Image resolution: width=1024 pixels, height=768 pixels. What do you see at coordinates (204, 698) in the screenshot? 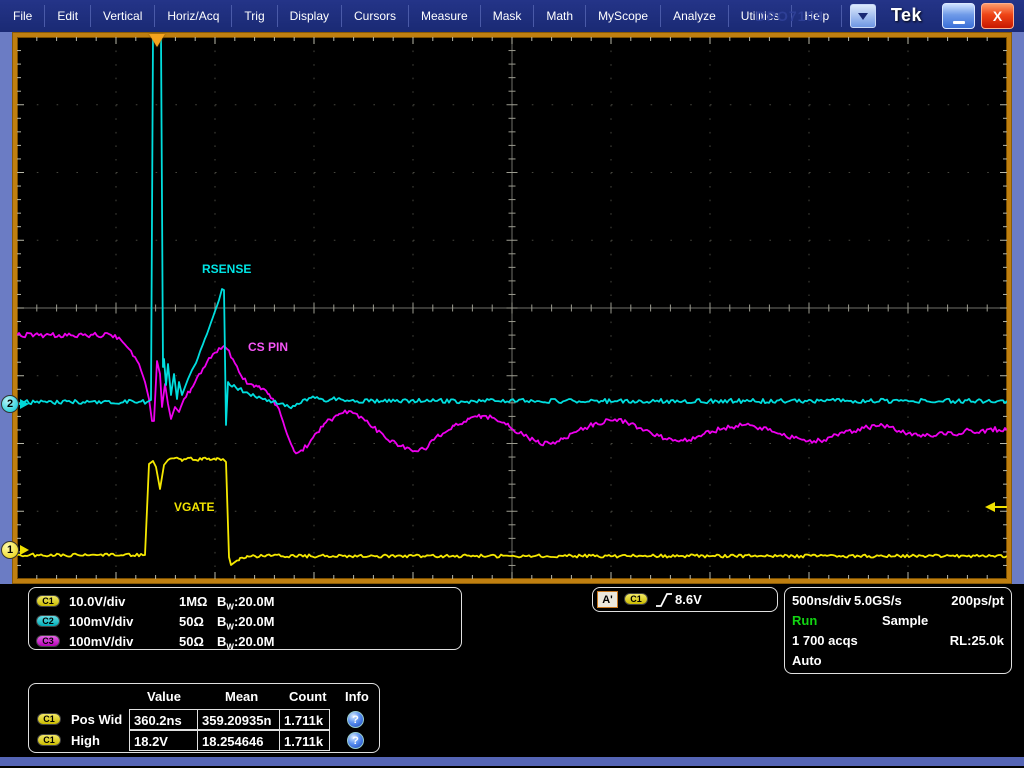
I see `measurement-header-row: Value Mean Count Info` at bounding box center [204, 698].